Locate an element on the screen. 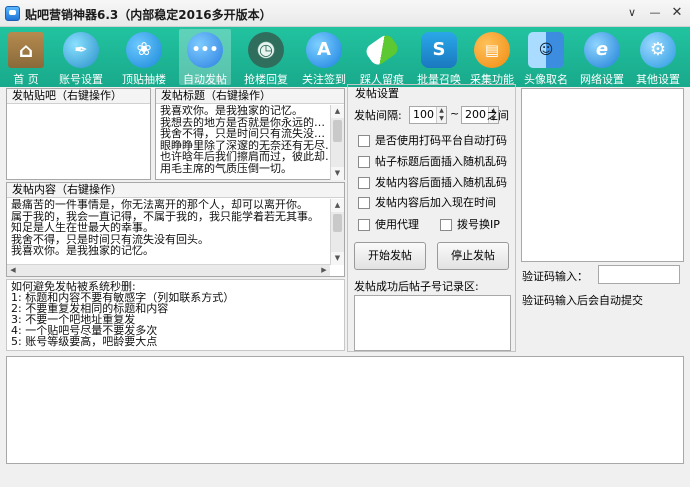 The width and height of the screenshot is (690, 487). tool-auto-post: ••• 自动发帖 is located at coordinates (205, 57).